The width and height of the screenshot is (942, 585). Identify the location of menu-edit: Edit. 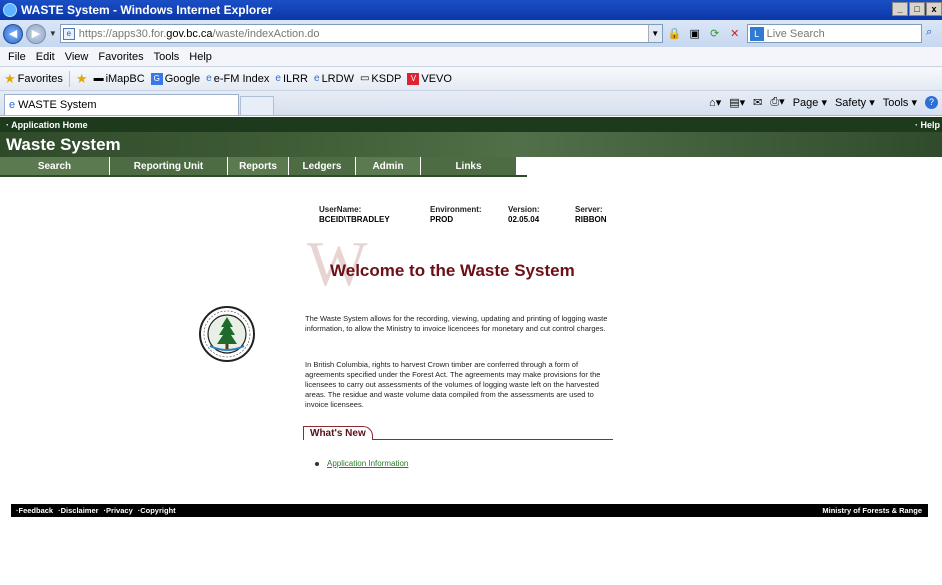
(45, 57).